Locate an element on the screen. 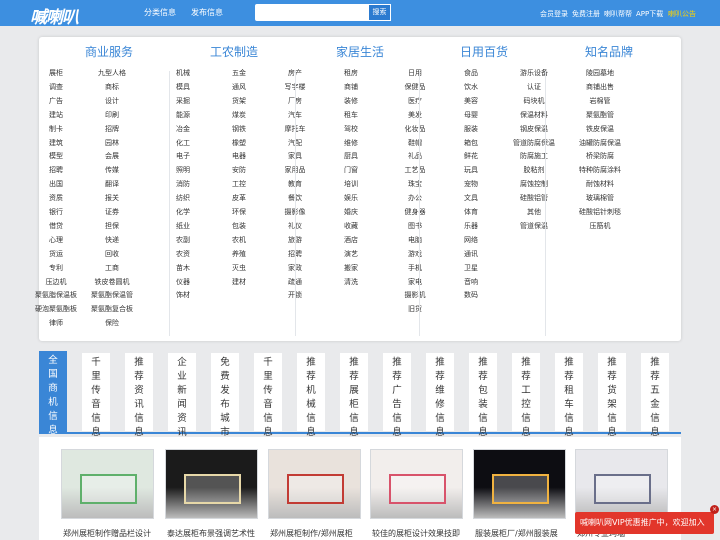  category-link: 仪器 is located at coordinates (183, 282).